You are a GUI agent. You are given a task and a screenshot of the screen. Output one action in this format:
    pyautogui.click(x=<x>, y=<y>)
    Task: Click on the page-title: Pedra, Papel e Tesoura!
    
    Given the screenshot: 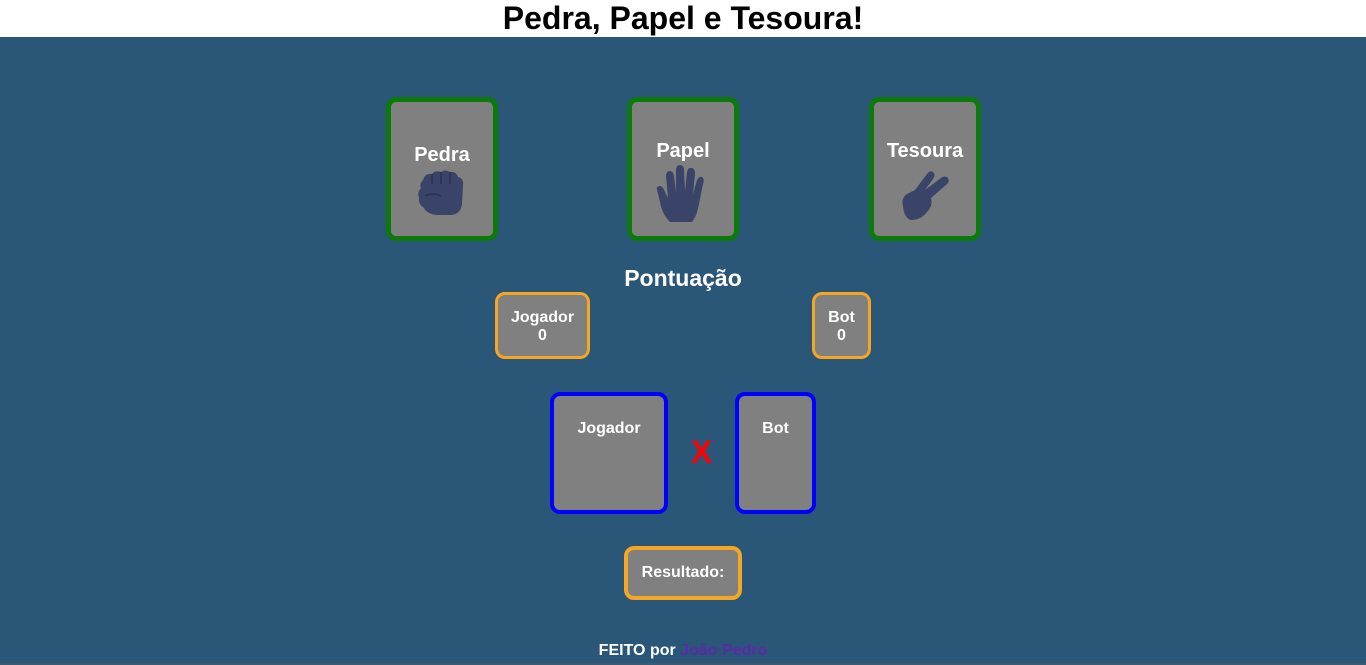 What is the action you would take?
    pyautogui.click(x=683, y=18)
    